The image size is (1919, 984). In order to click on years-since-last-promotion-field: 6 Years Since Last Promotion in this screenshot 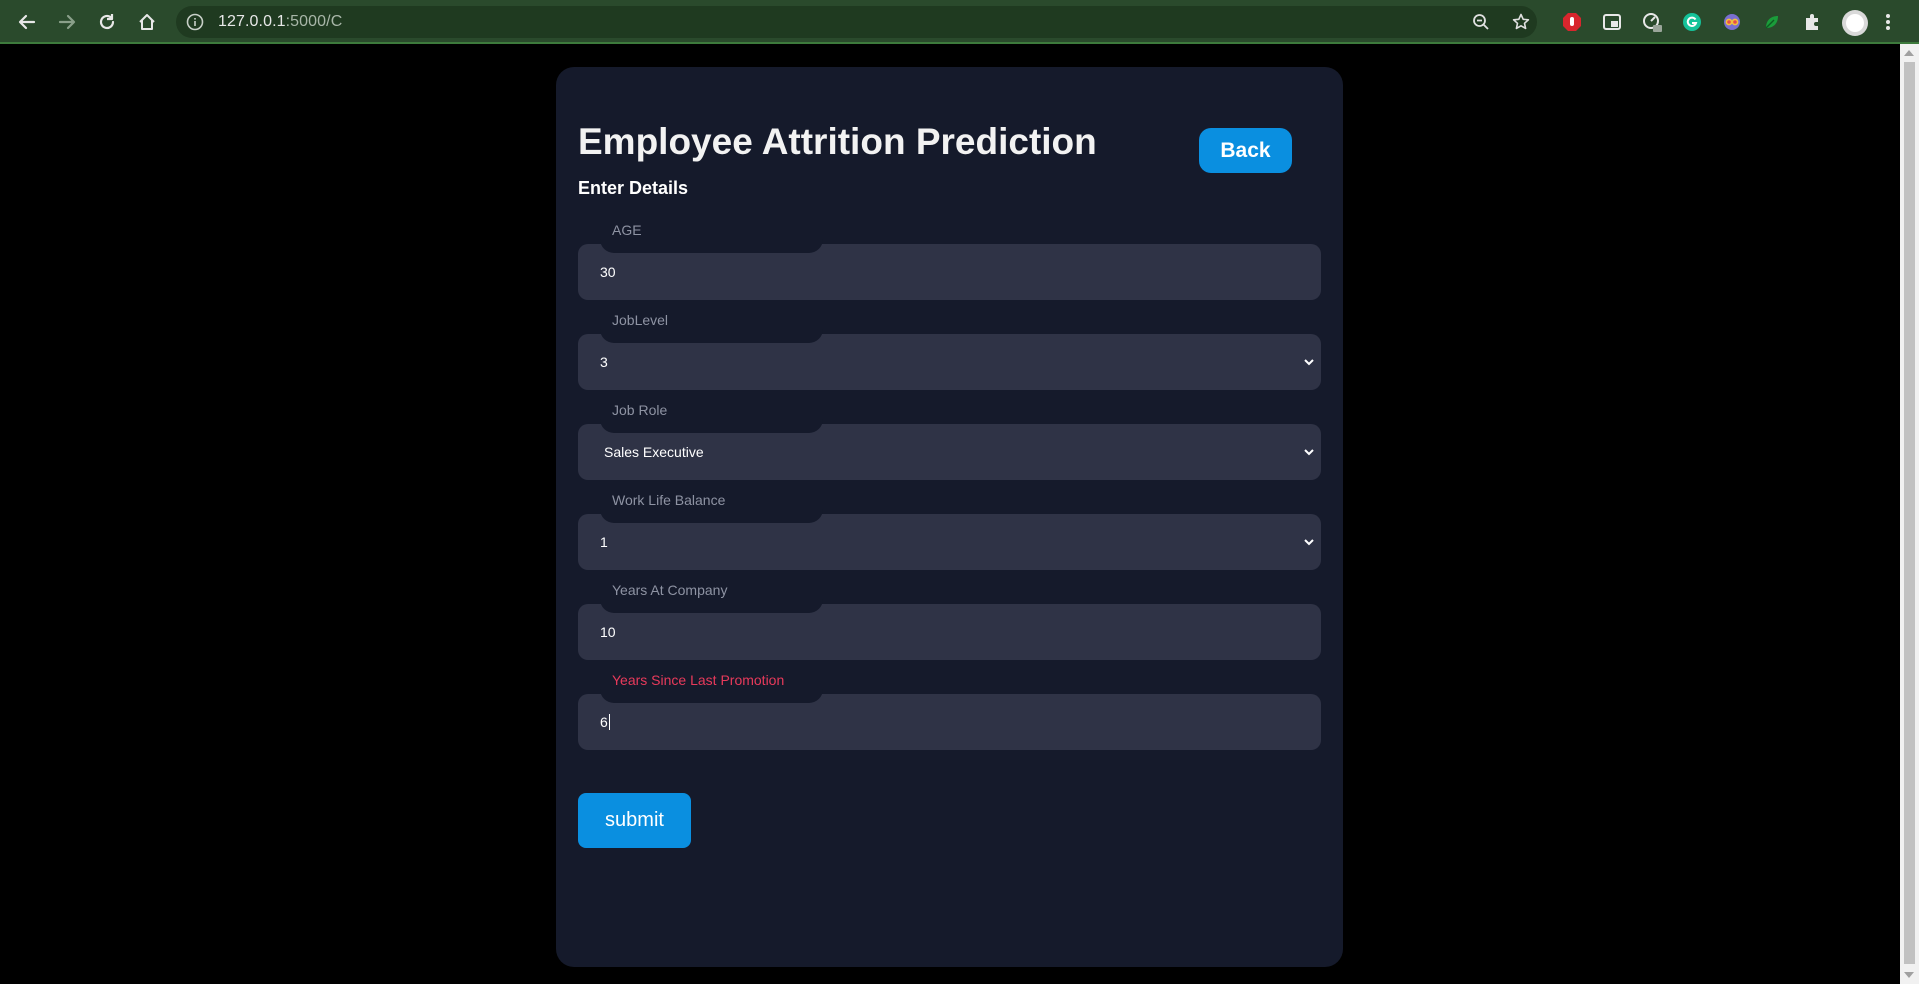, I will do `click(949, 711)`.